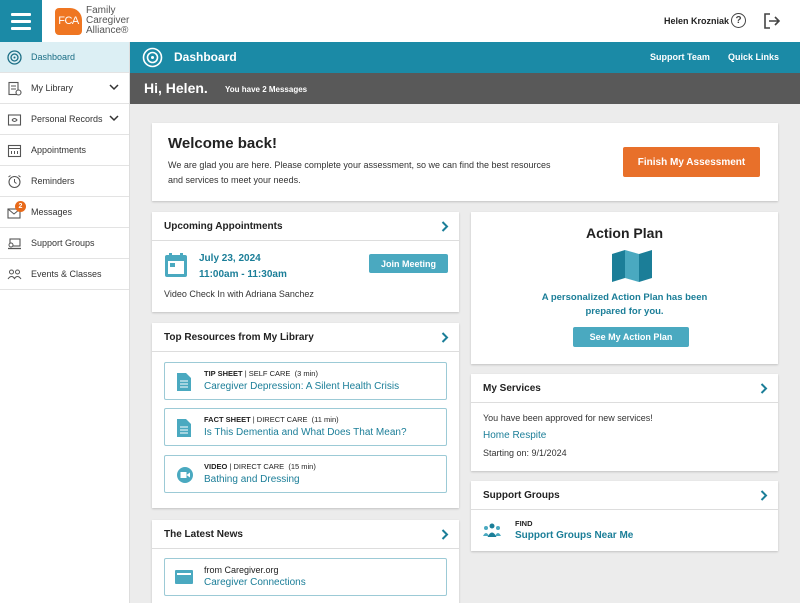 This screenshot has height=603, width=800. I want to click on library-icon, so click(14, 88).